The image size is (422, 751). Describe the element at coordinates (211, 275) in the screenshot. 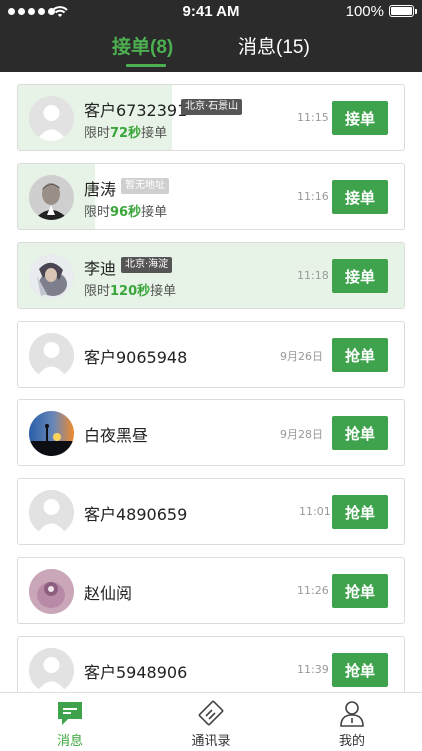

I see `order-card: 李迪 北京·海淀 限时120秒接单 11:18 接单` at that location.